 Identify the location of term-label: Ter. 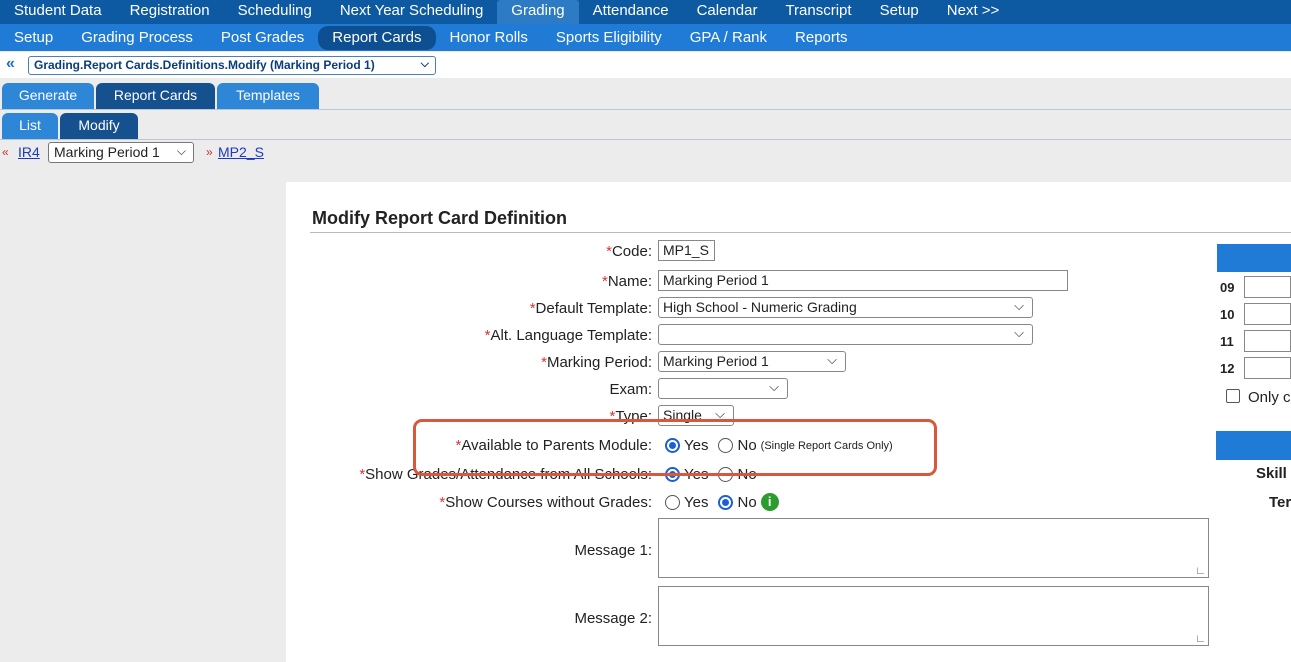
(1280, 502).